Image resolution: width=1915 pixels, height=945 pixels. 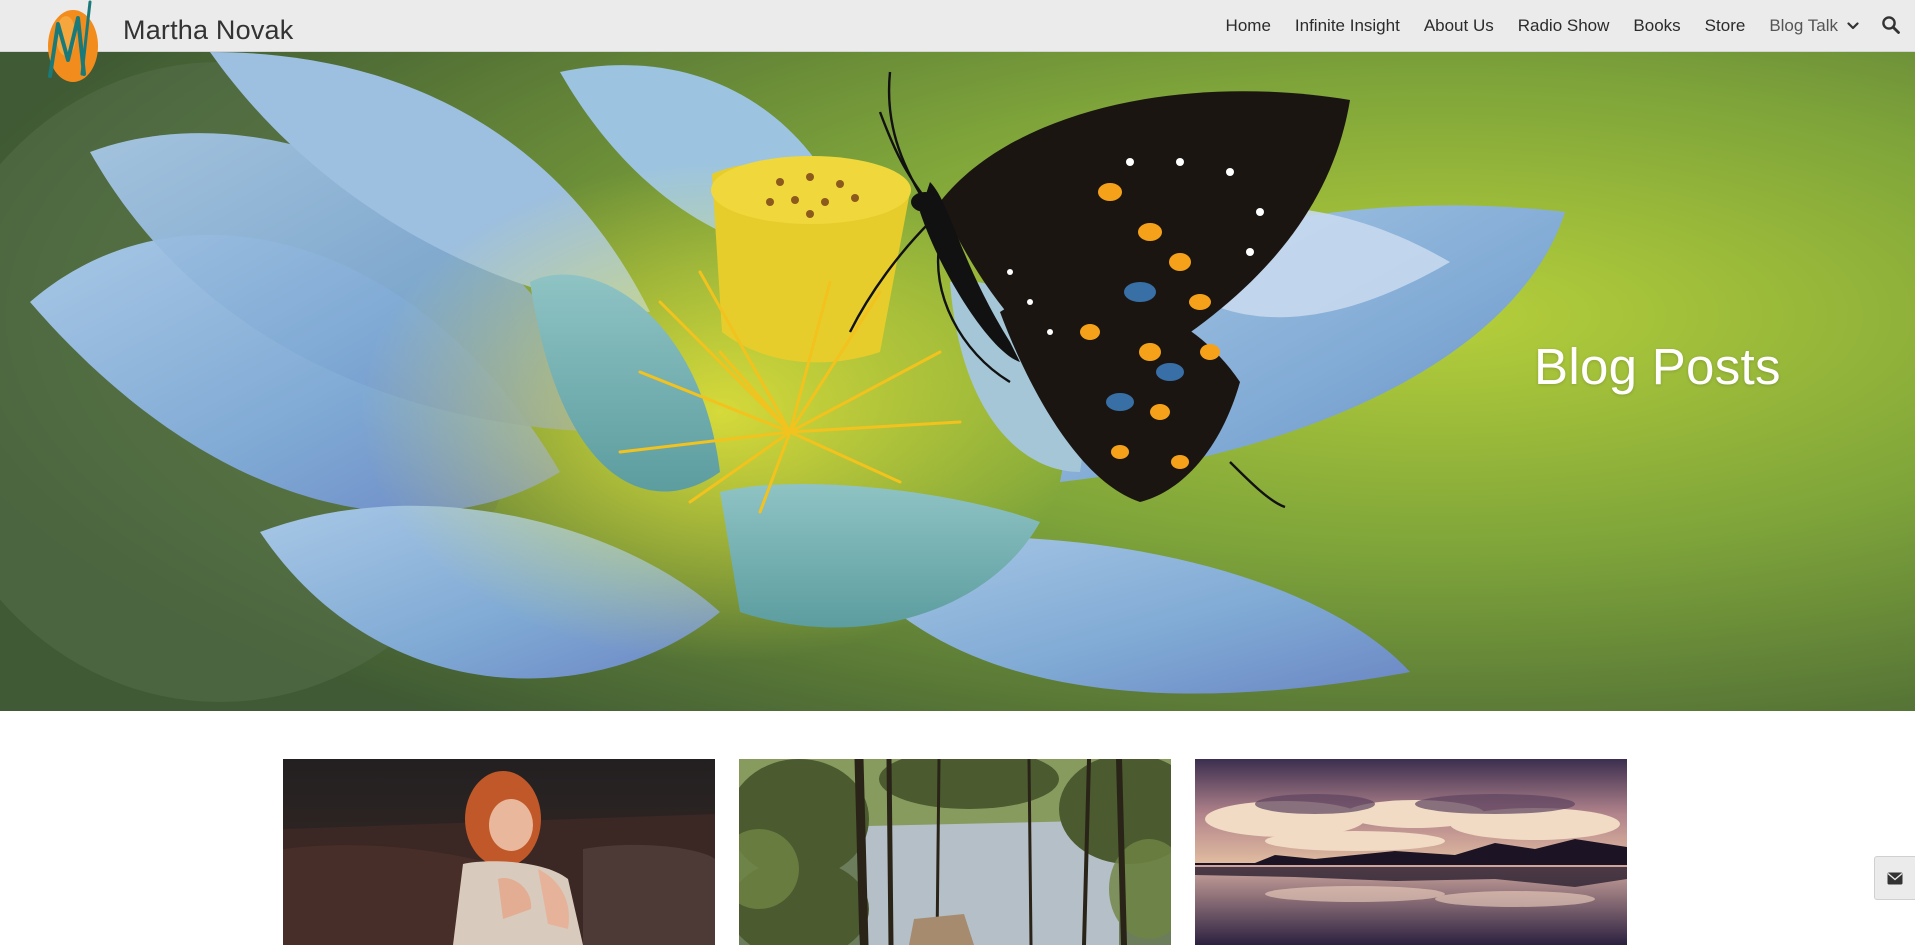 I want to click on envelope-icon, so click(x=1895, y=878).